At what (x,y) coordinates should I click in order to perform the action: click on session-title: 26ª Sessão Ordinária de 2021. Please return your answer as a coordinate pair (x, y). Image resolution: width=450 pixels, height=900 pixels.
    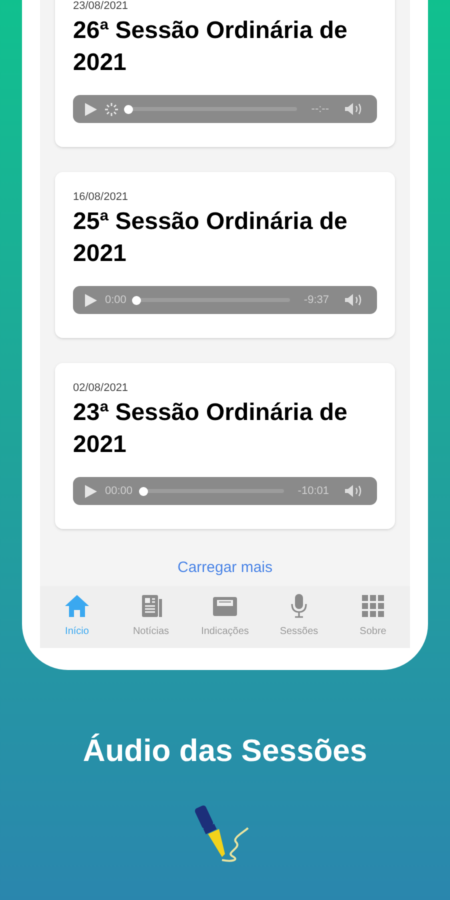
    Looking at the image, I should click on (210, 47).